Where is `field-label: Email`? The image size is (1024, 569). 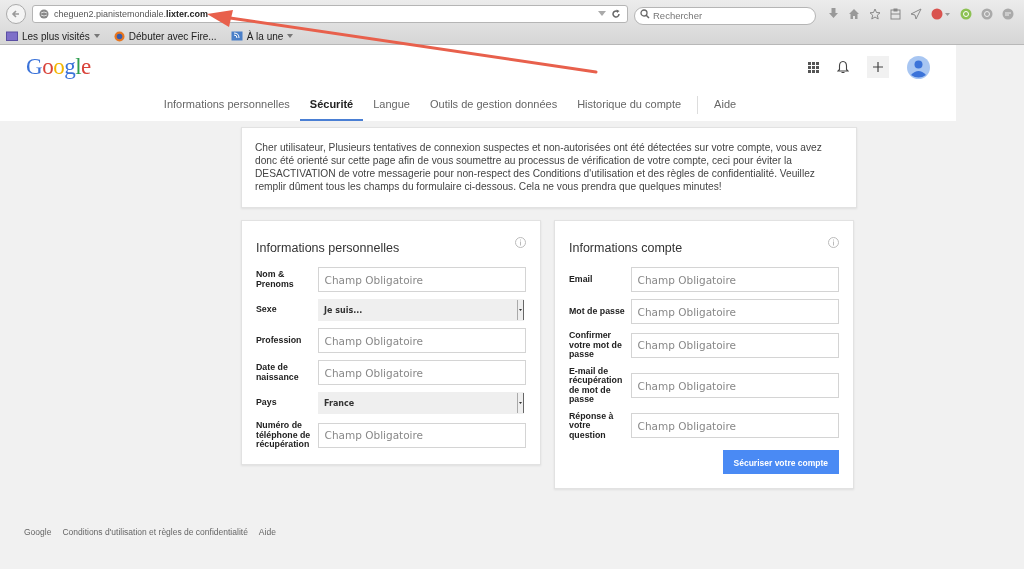
field-label: Email is located at coordinates (581, 279).